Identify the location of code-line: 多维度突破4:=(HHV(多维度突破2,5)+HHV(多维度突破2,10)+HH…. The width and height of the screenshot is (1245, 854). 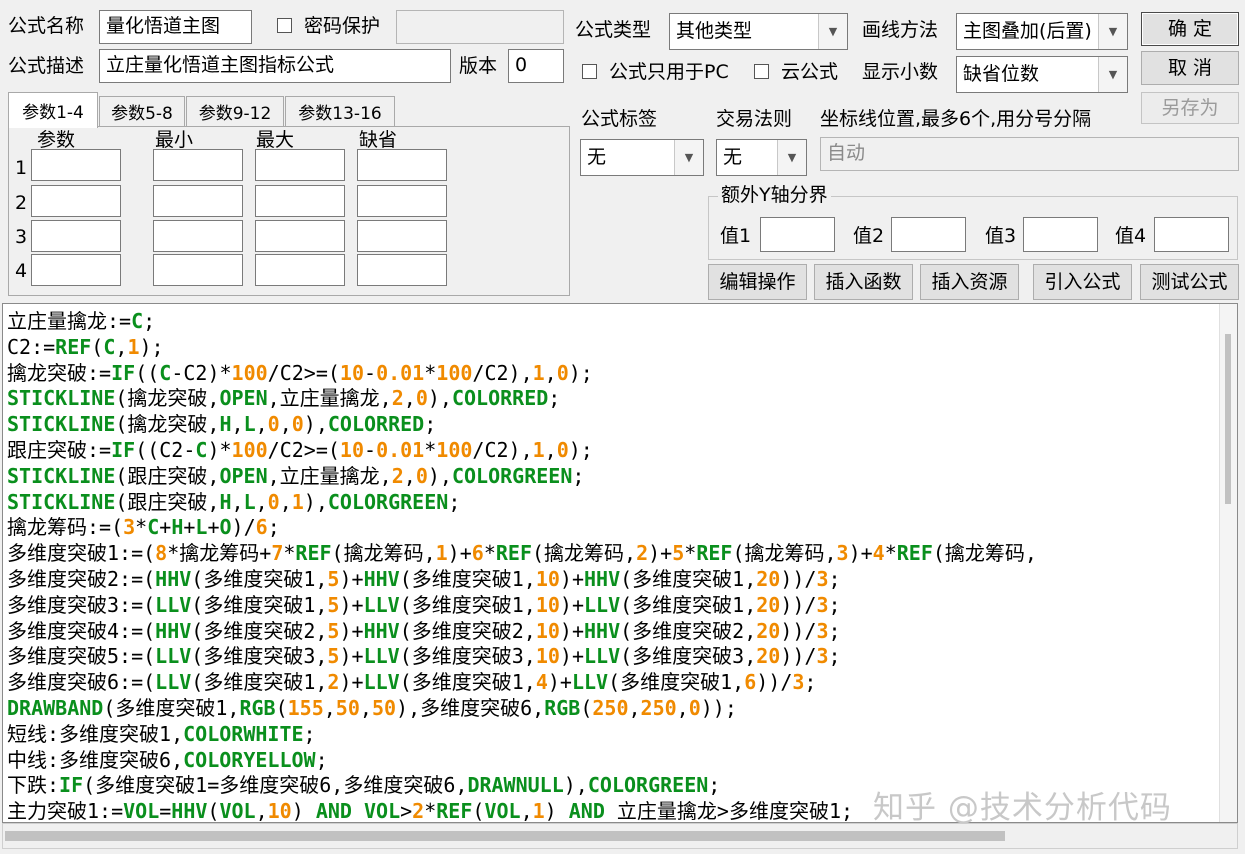
(614, 632).